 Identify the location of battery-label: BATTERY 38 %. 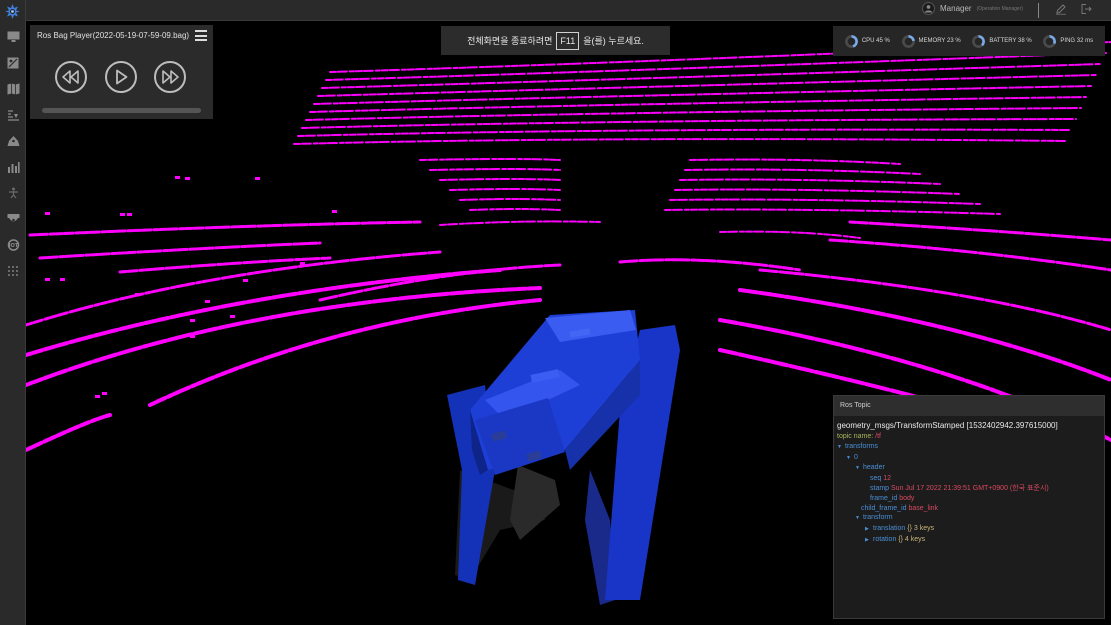
(1010, 41).